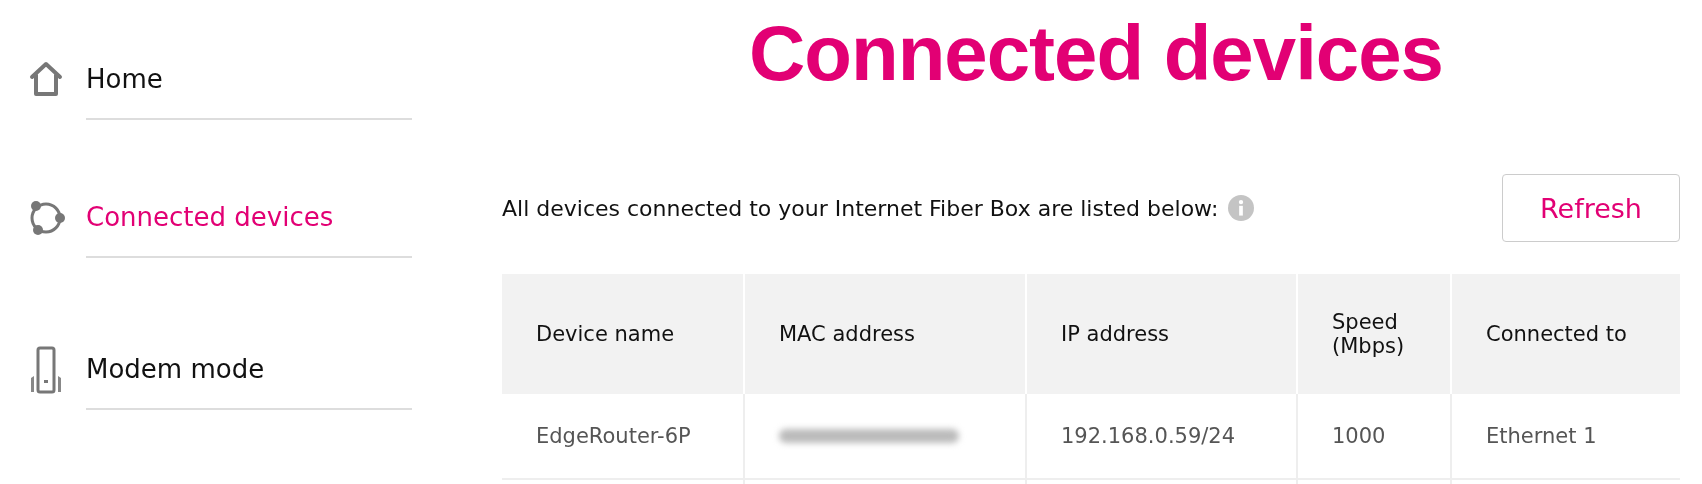  What do you see at coordinates (249, 218) in the screenshot?
I see `sidebar-item: Connected devices` at bounding box center [249, 218].